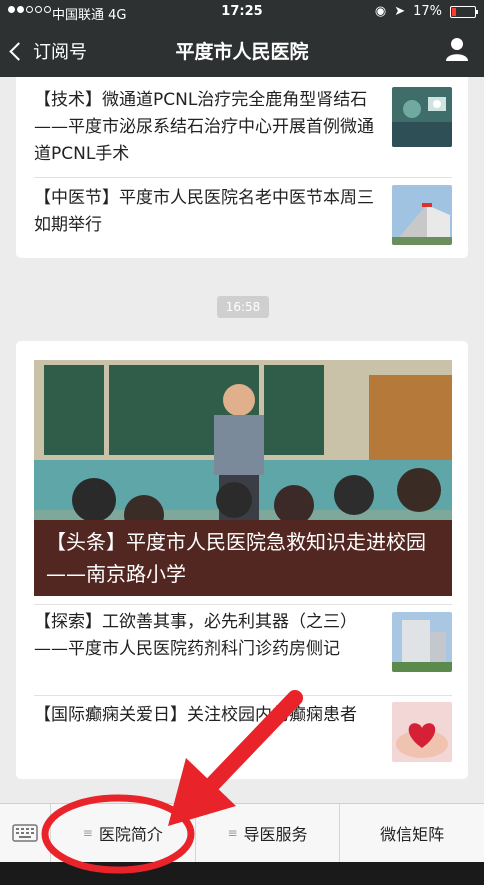  I want to click on keyboard-toggle-button, so click(25, 833).